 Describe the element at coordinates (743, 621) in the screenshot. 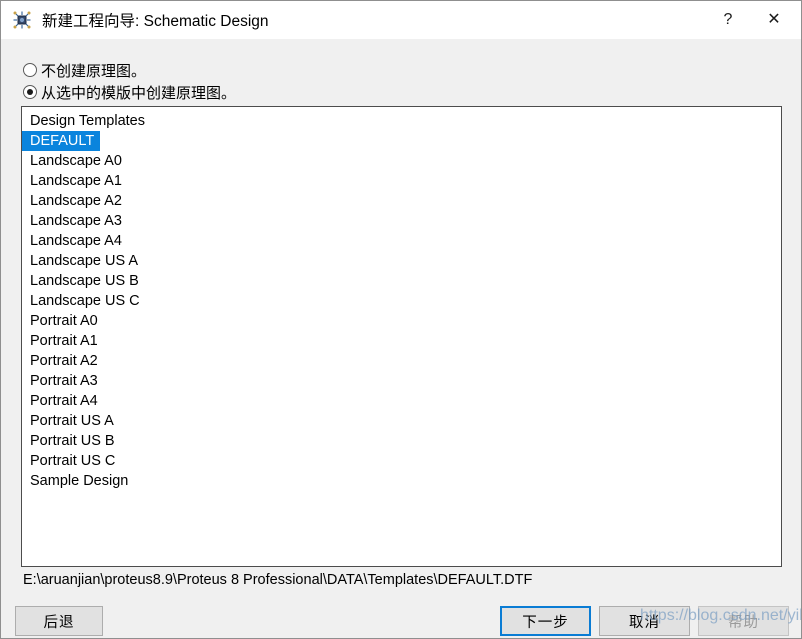

I see `help-action-button: 帮助` at that location.